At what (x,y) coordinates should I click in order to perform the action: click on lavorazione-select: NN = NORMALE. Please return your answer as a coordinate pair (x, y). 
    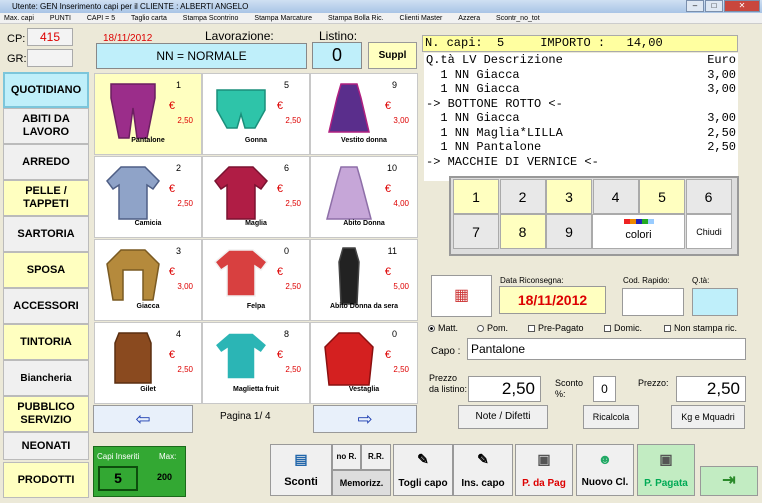
    Looking at the image, I should click on (201, 56).